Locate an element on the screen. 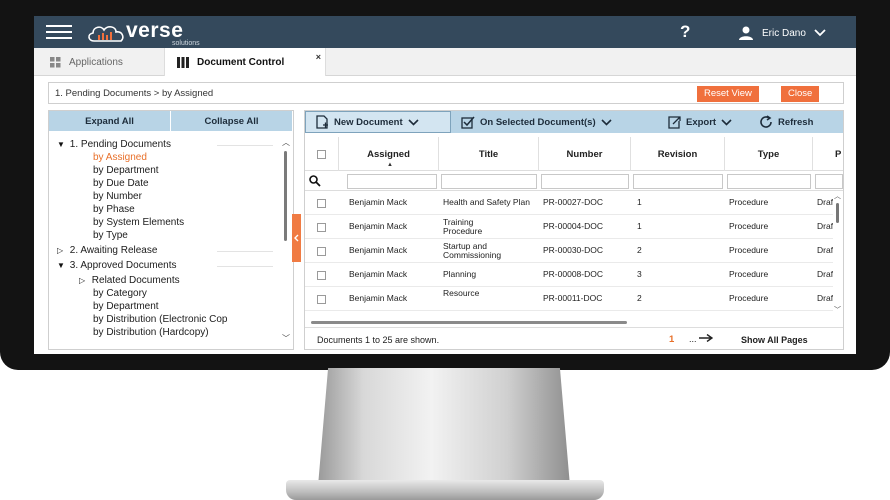 The width and height of the screenshot is (890, 500). chevron-down-icon is located at coordinates (820, 33).